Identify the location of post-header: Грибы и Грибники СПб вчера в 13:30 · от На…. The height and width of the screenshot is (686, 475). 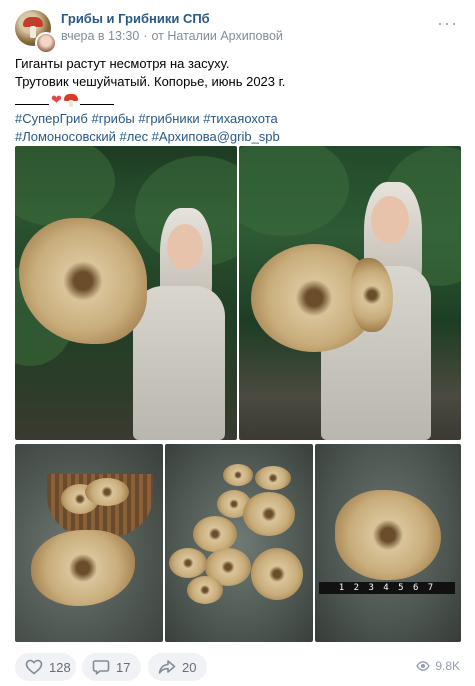
(237, 32).